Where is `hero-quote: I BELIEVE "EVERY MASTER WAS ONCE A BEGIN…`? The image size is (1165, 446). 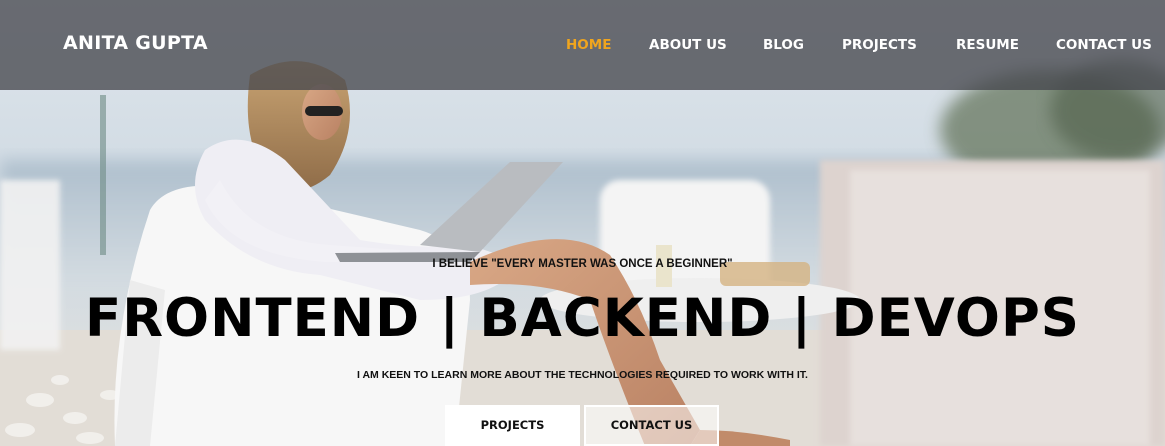
hero-quote: I BELIEVE "EVERY MASTER WAS ONCE A BEGIN… is located at coordinates (582, 264).